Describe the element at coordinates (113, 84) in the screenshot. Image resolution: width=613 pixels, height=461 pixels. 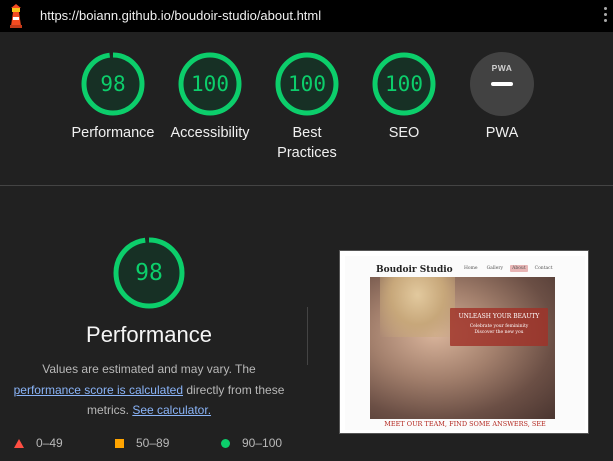
I see `gauge-score: 98` at that location.